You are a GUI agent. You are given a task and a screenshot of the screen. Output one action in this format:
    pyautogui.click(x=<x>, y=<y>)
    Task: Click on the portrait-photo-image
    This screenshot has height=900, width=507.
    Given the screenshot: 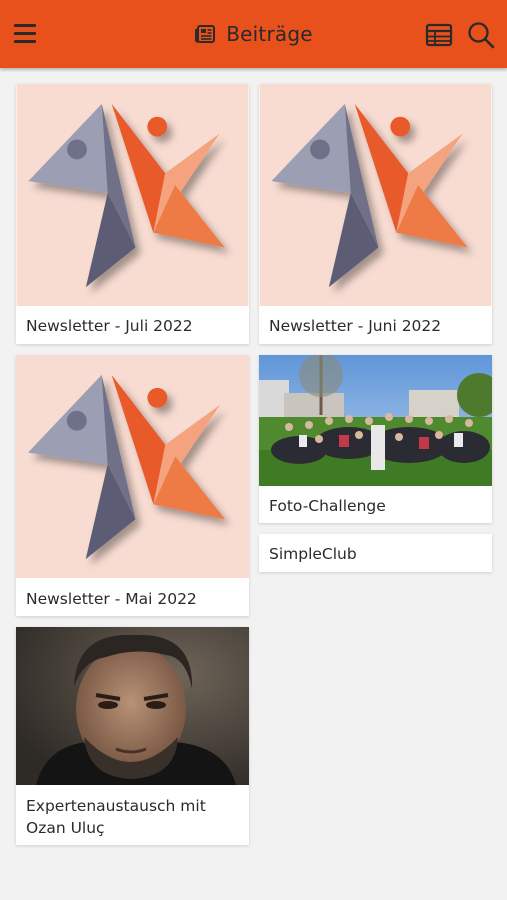 What is the action you would take?
    pyautogui.click(x=132, y=706)
    